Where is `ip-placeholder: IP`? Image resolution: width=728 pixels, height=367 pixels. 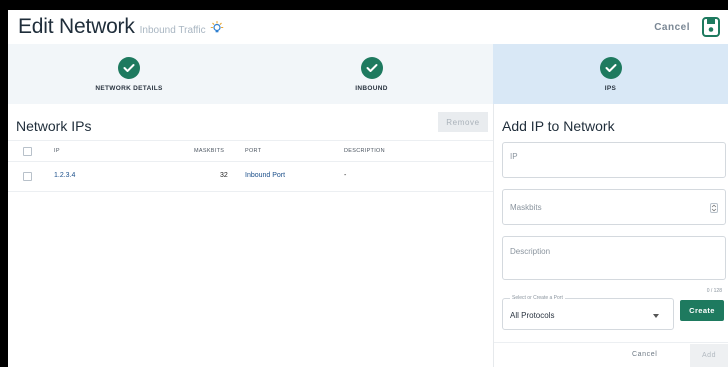
ip-placeholder: IP is located at coordinates (514, 156).